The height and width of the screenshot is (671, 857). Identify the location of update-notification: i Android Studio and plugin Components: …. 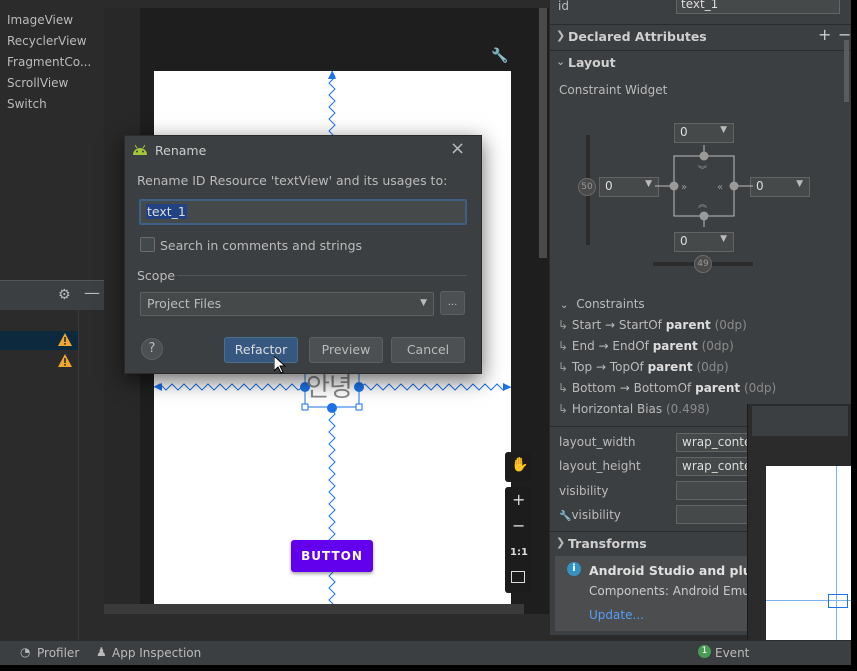
(664, 593).